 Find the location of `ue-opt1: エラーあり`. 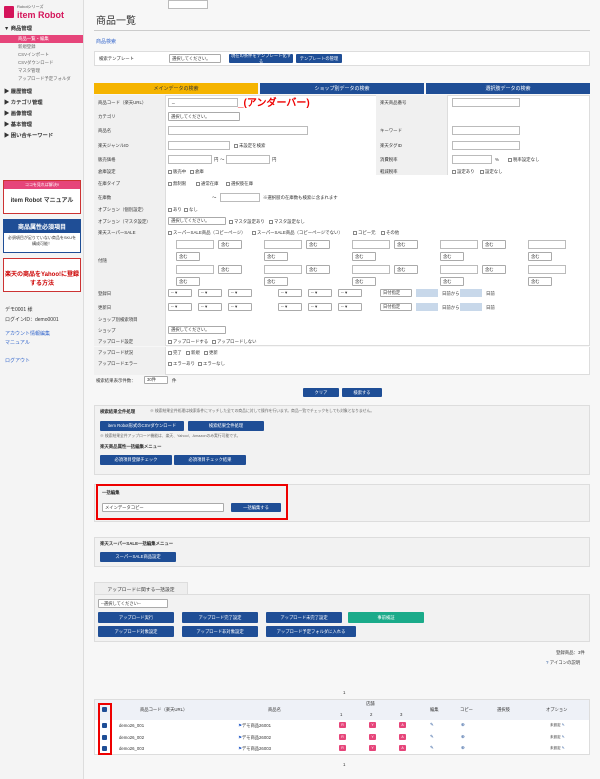

ue-opt1: エラーあり is located at coordinates (181, 364).